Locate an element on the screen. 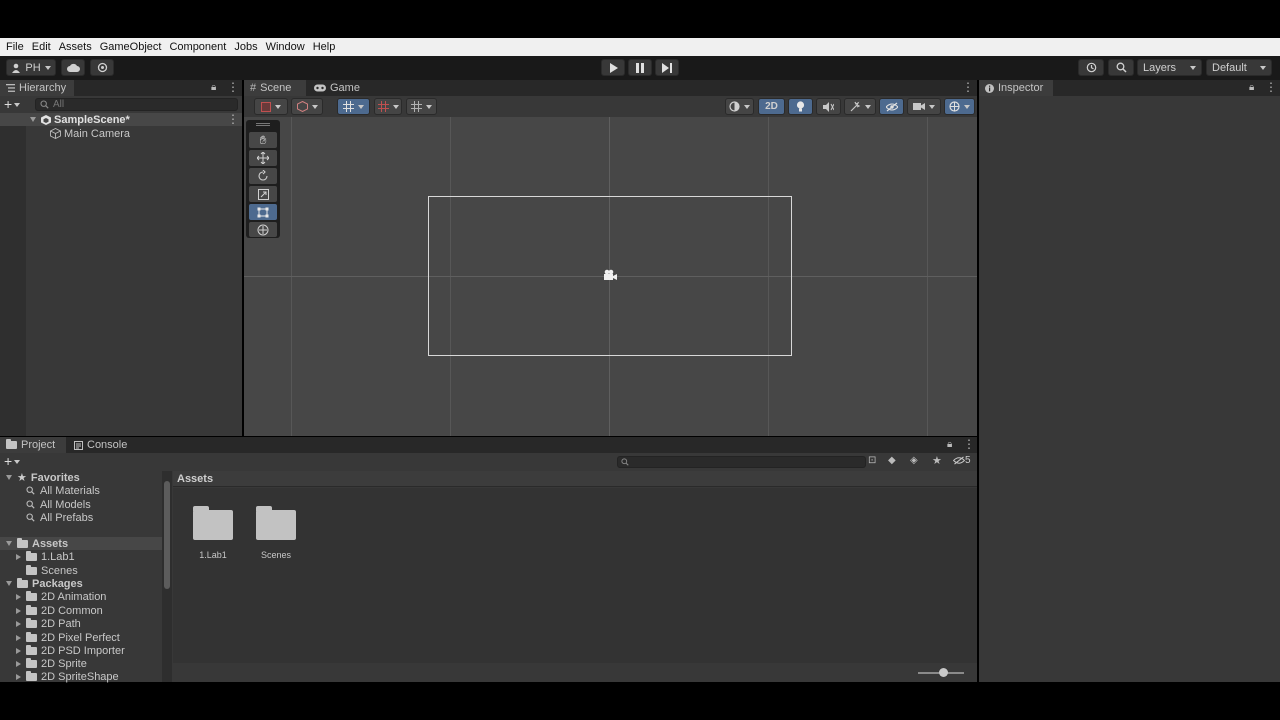 This screenshot has width=1280, height=720. hierarchy-search-input: All is located at coordinates (136, 104).